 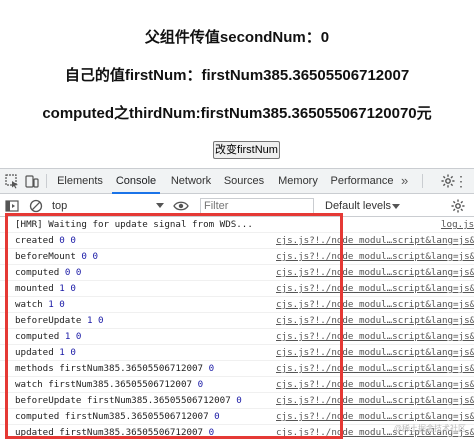 I want to click on console-message: updated 1 0, so click(x=45, y=352).